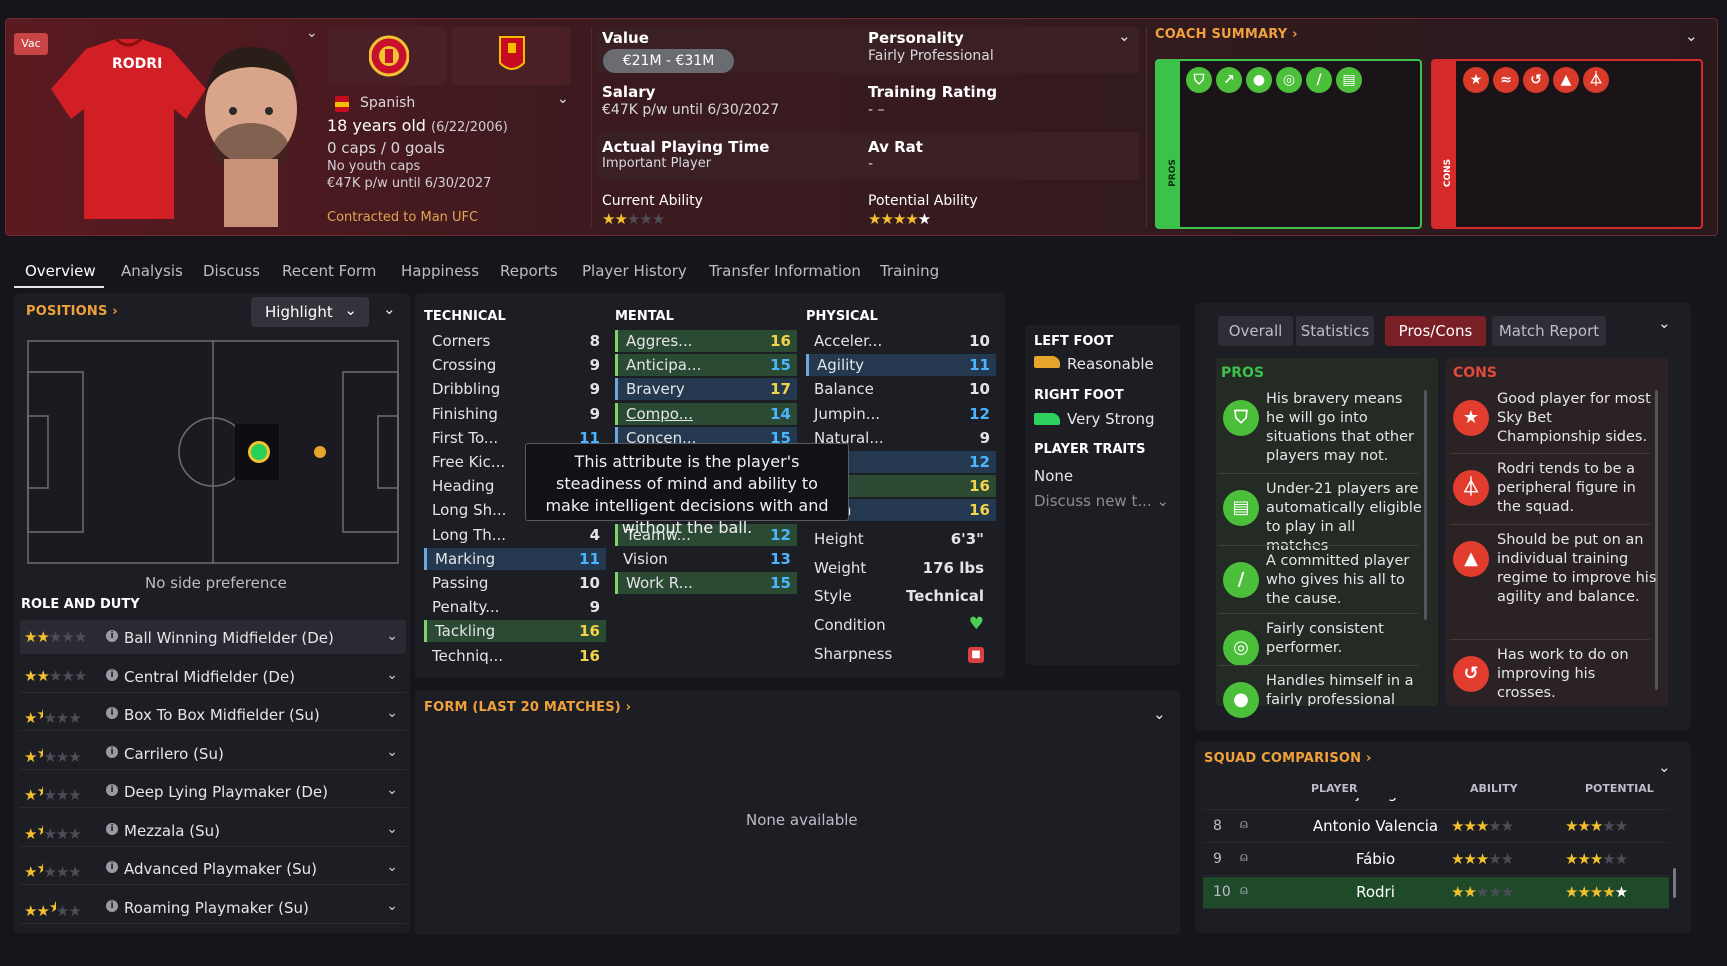  I want to click on positions-title: POSITIONS ›, so click(72, 311).